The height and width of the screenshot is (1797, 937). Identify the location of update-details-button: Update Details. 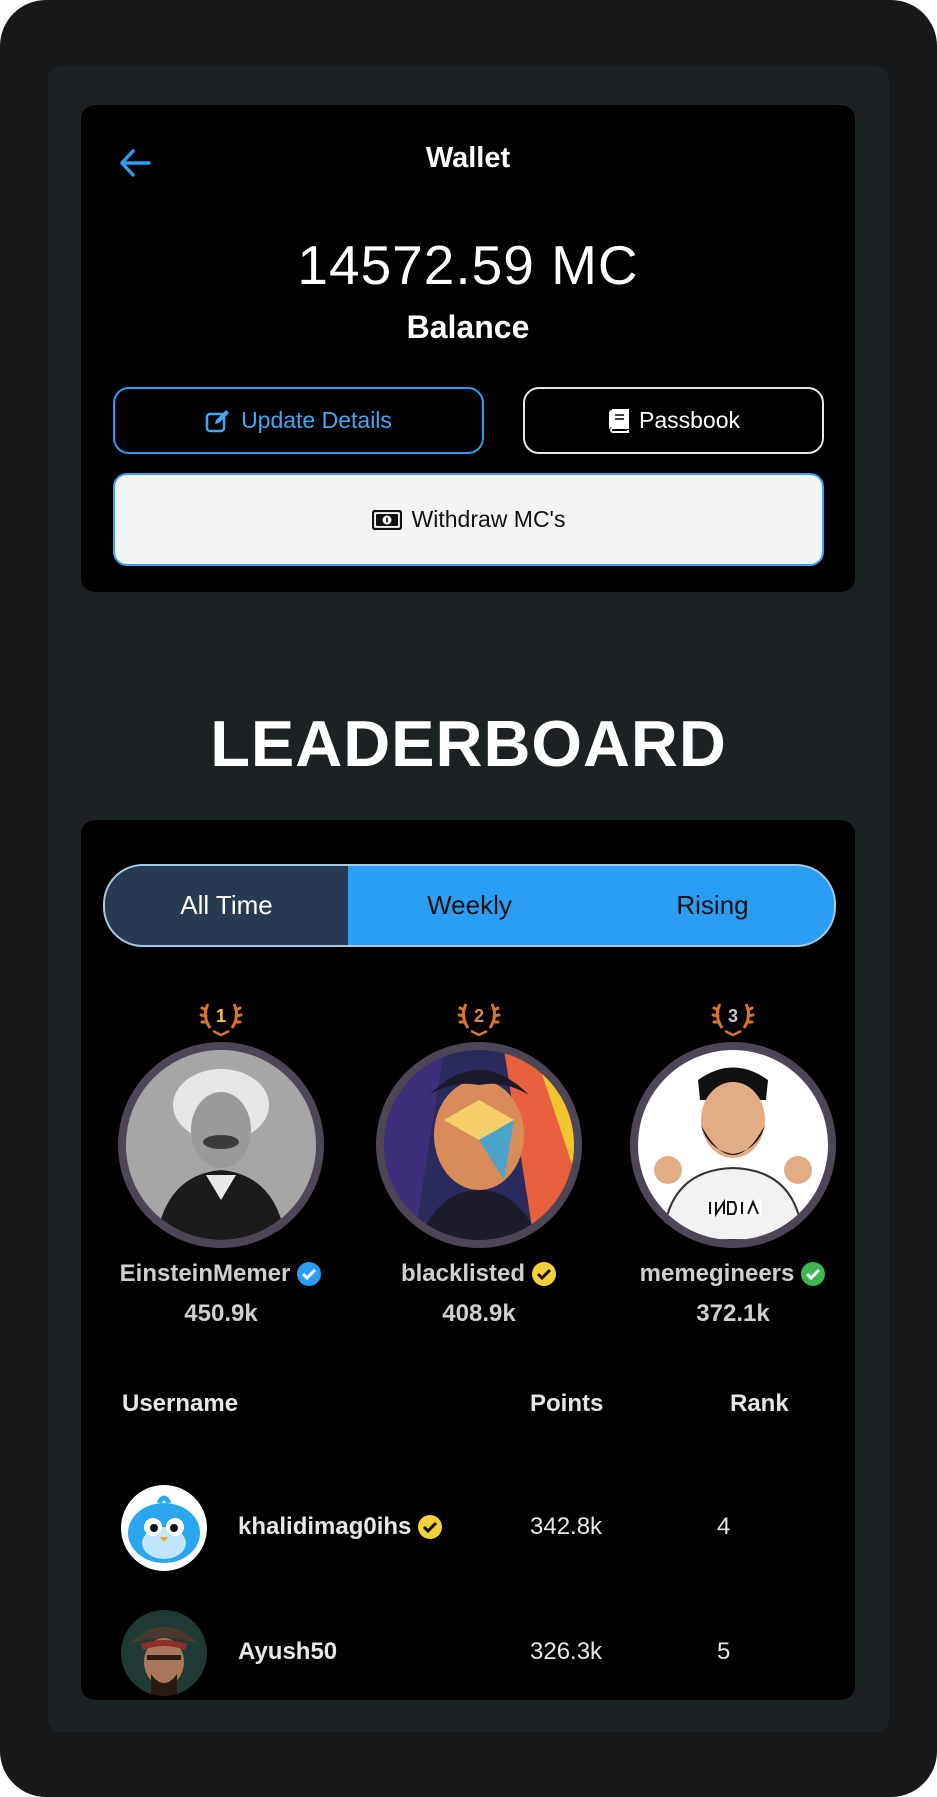
(298, 420).